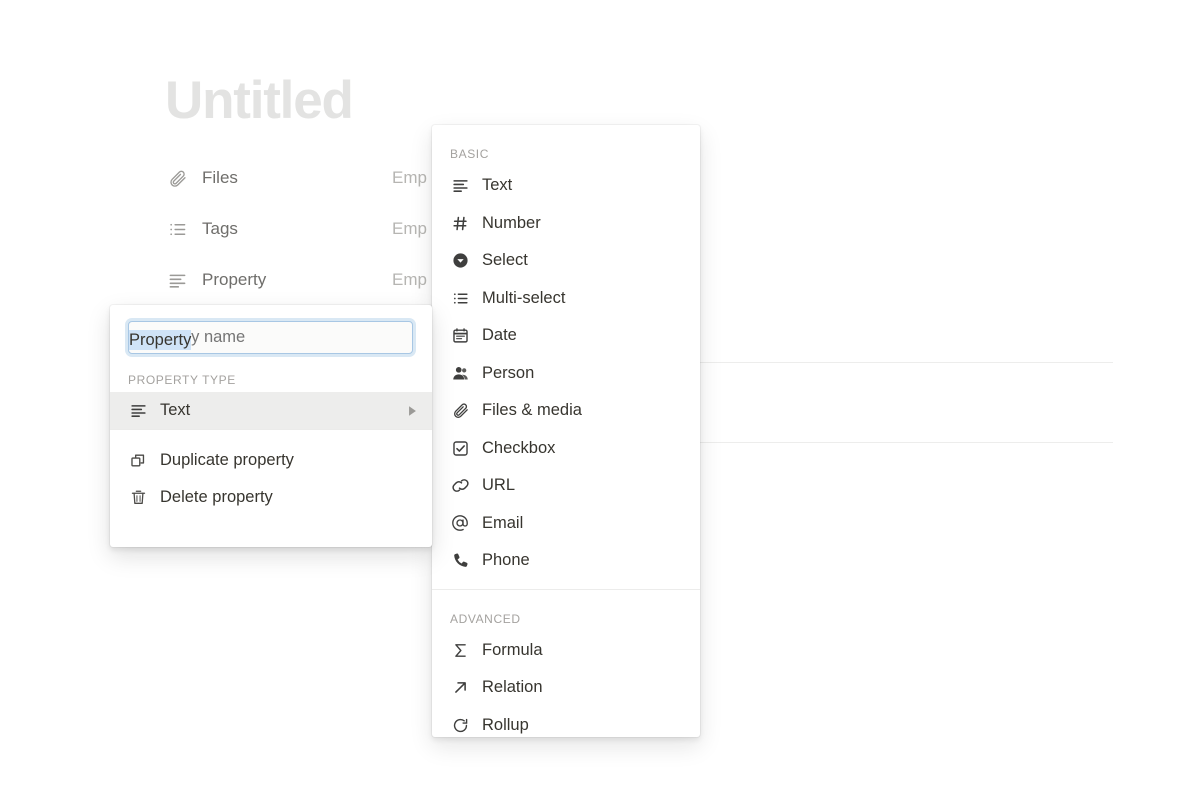 The height and width of the screenshot is (808, 1200). What do you see at coordinates (524, 297) in the screenshot?
I see `type-menu-item-label: Multi-select` at bounding box center [524, 297].